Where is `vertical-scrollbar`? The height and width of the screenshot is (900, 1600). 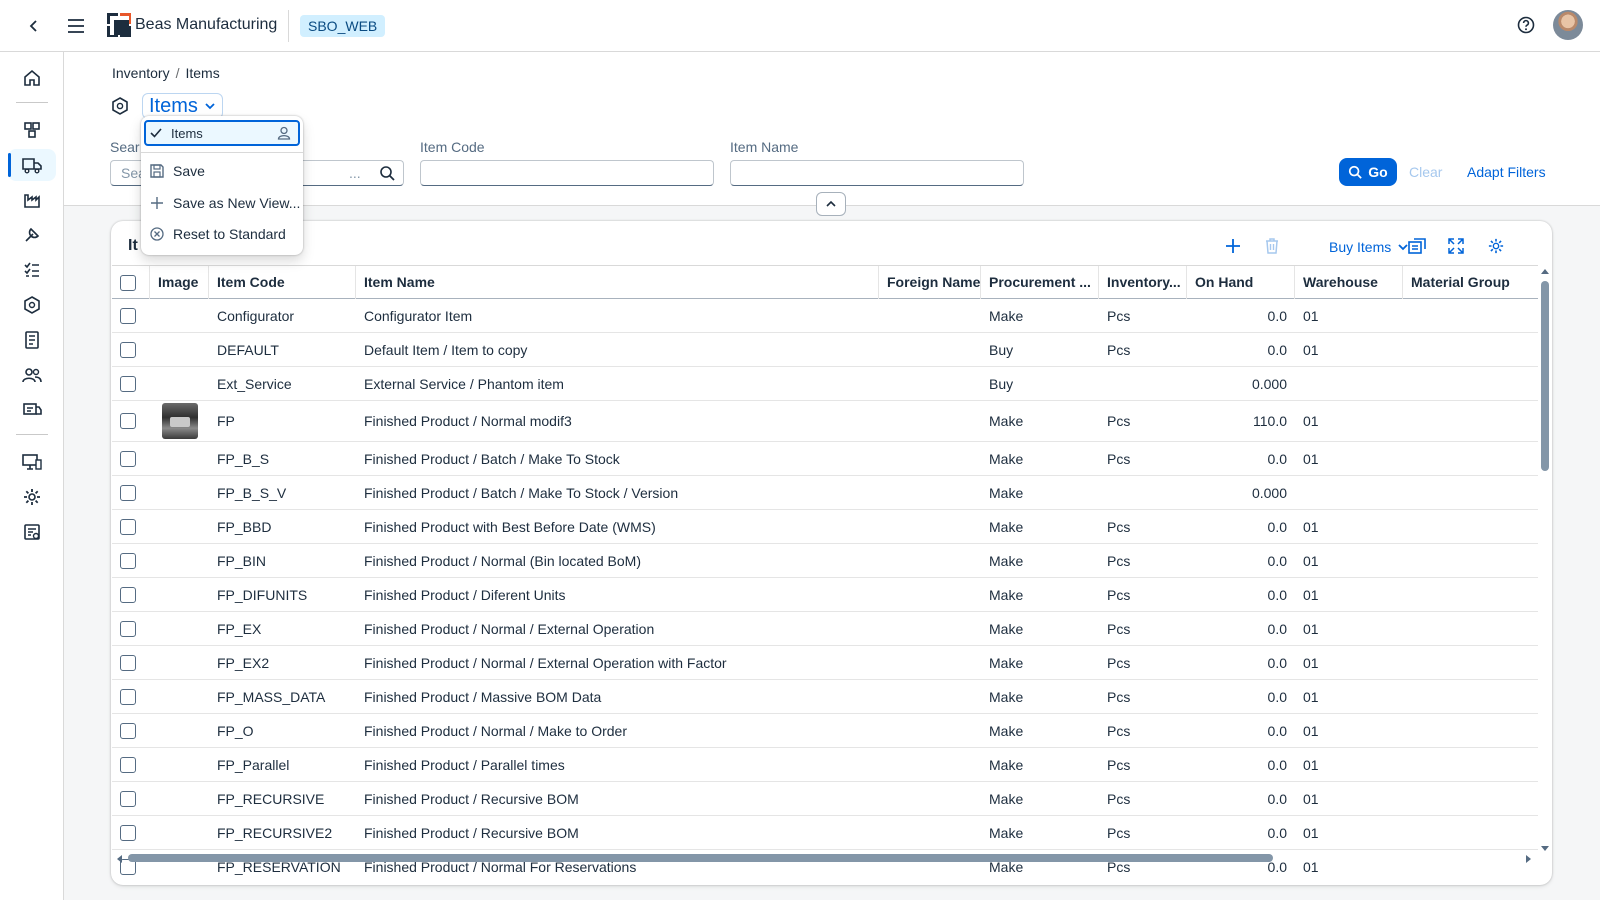 vertical-scrollbar is located at coordinates (1545, 560).